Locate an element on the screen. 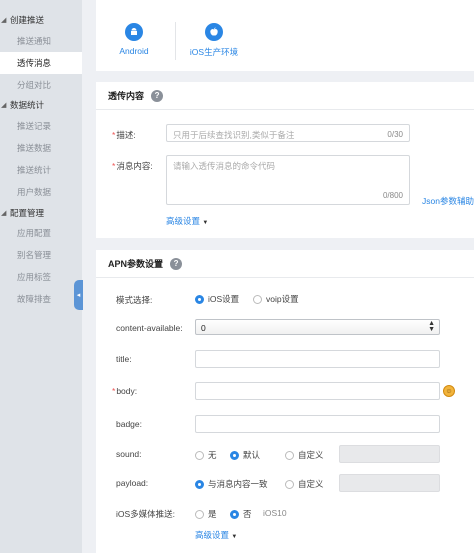 The width and height of the screenshot is (474, 553). desc-placeholder: 只用于后续查找识别,类似于备注 is located at coordinates (234, 135).